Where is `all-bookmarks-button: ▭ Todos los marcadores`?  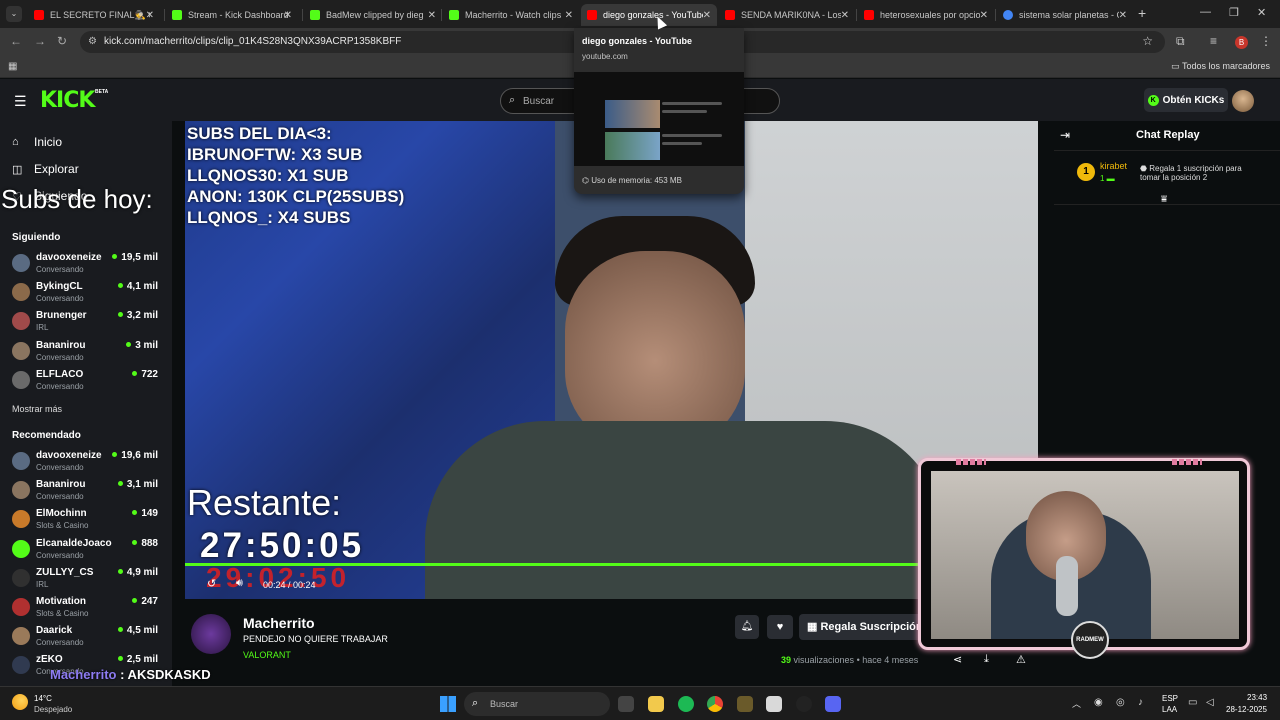
all-bookmarks-button: ▭ Todos los marcadores is located at coordinates (1220, 66).